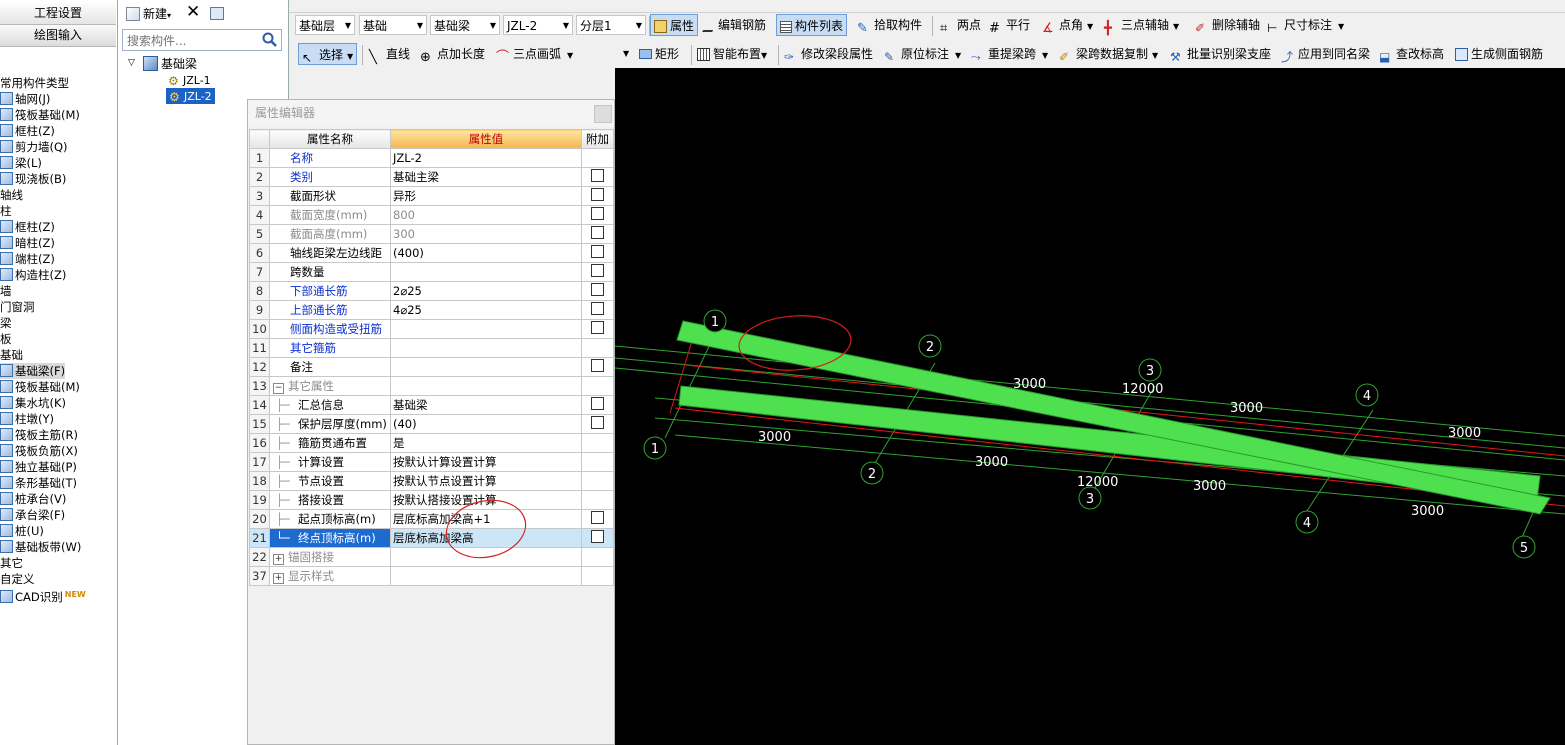 This screenshot has height=745, width=1565. I want to click on property-row: 20 ├─ 起点顶标高(m) 层底标高加梁高+1, so click(431, 519).